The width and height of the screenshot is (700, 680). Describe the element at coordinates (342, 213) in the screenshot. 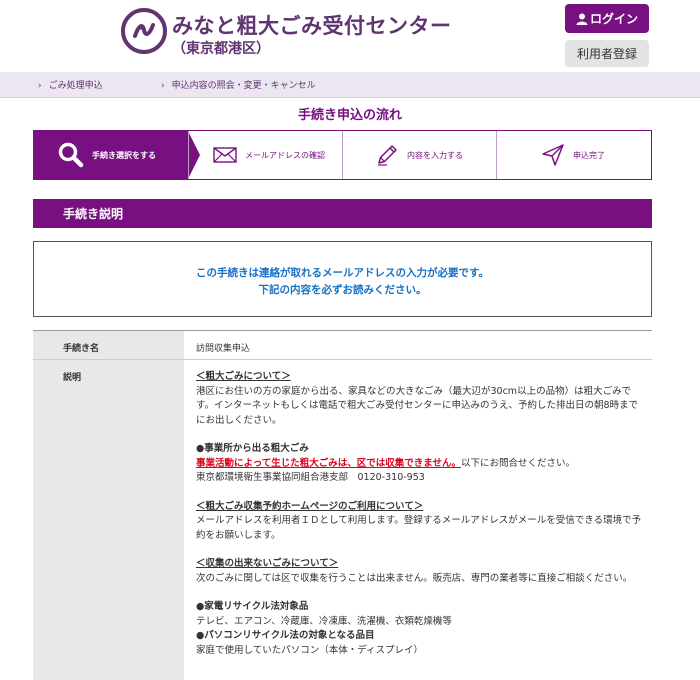

I see `section-heading: 手続き説明` at that location.